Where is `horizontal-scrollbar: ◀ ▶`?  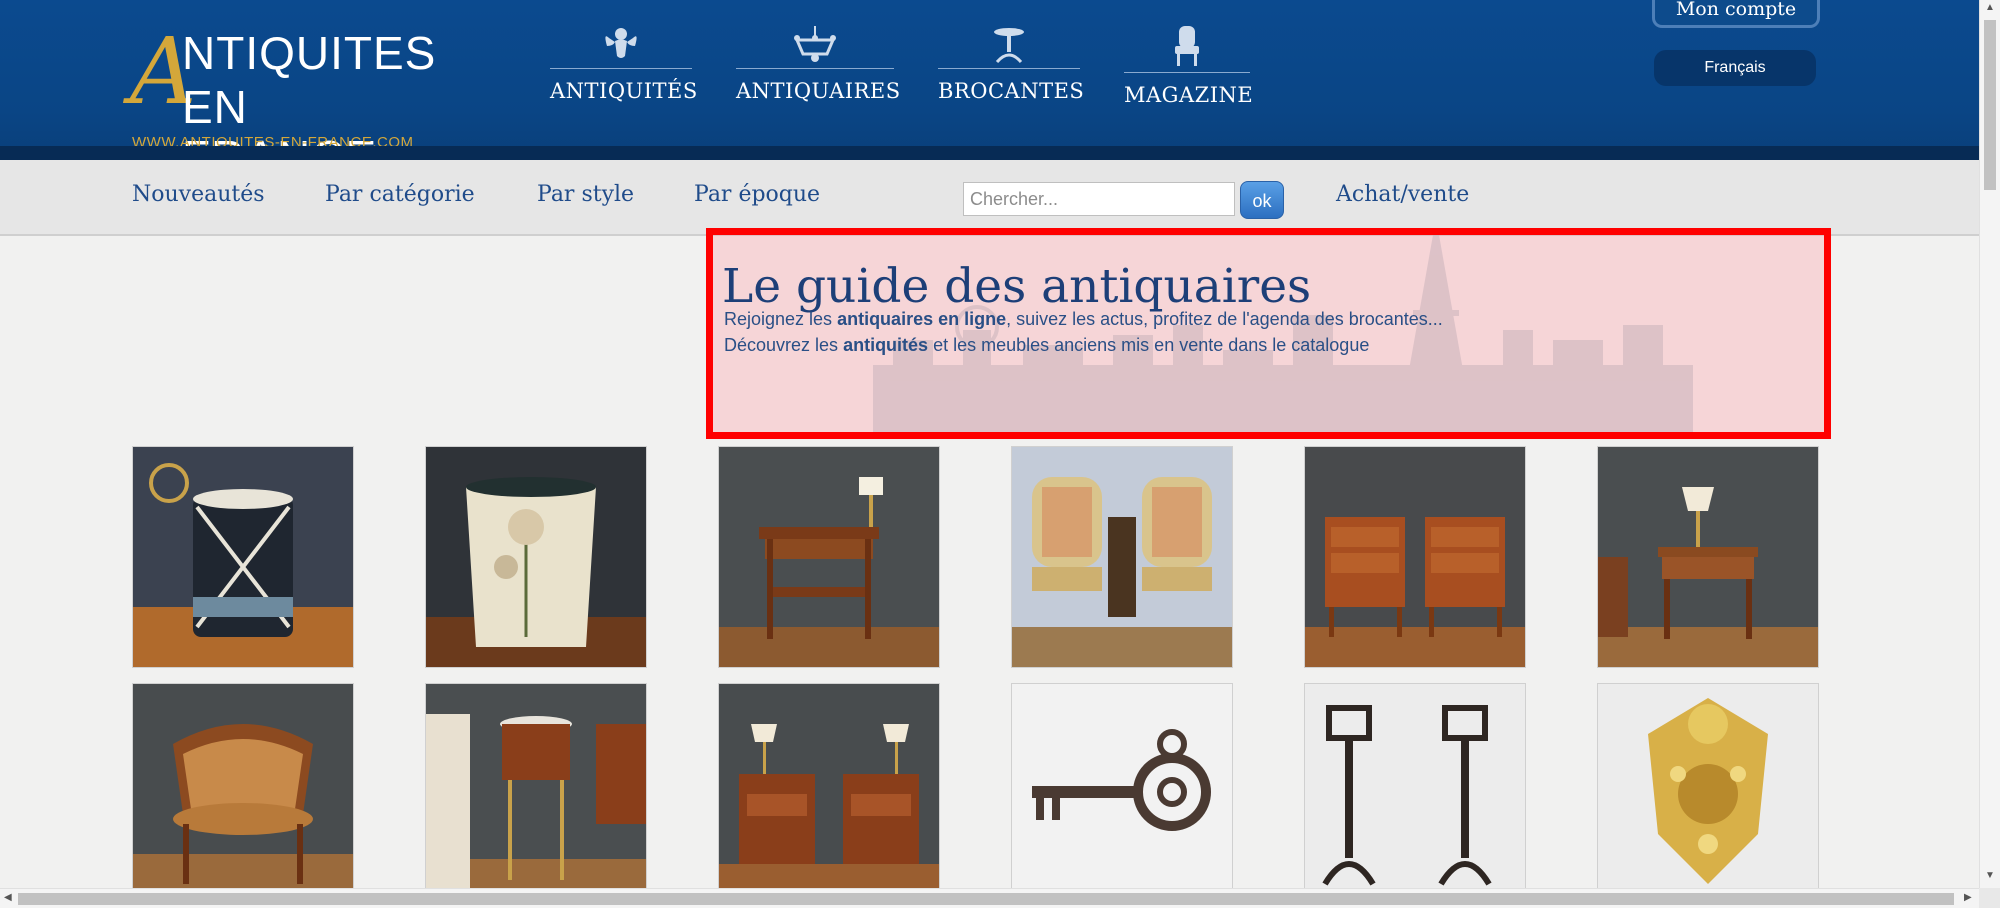 horizontal-scrollbar: ◀ ▶ is located at coordinates (989, 898).